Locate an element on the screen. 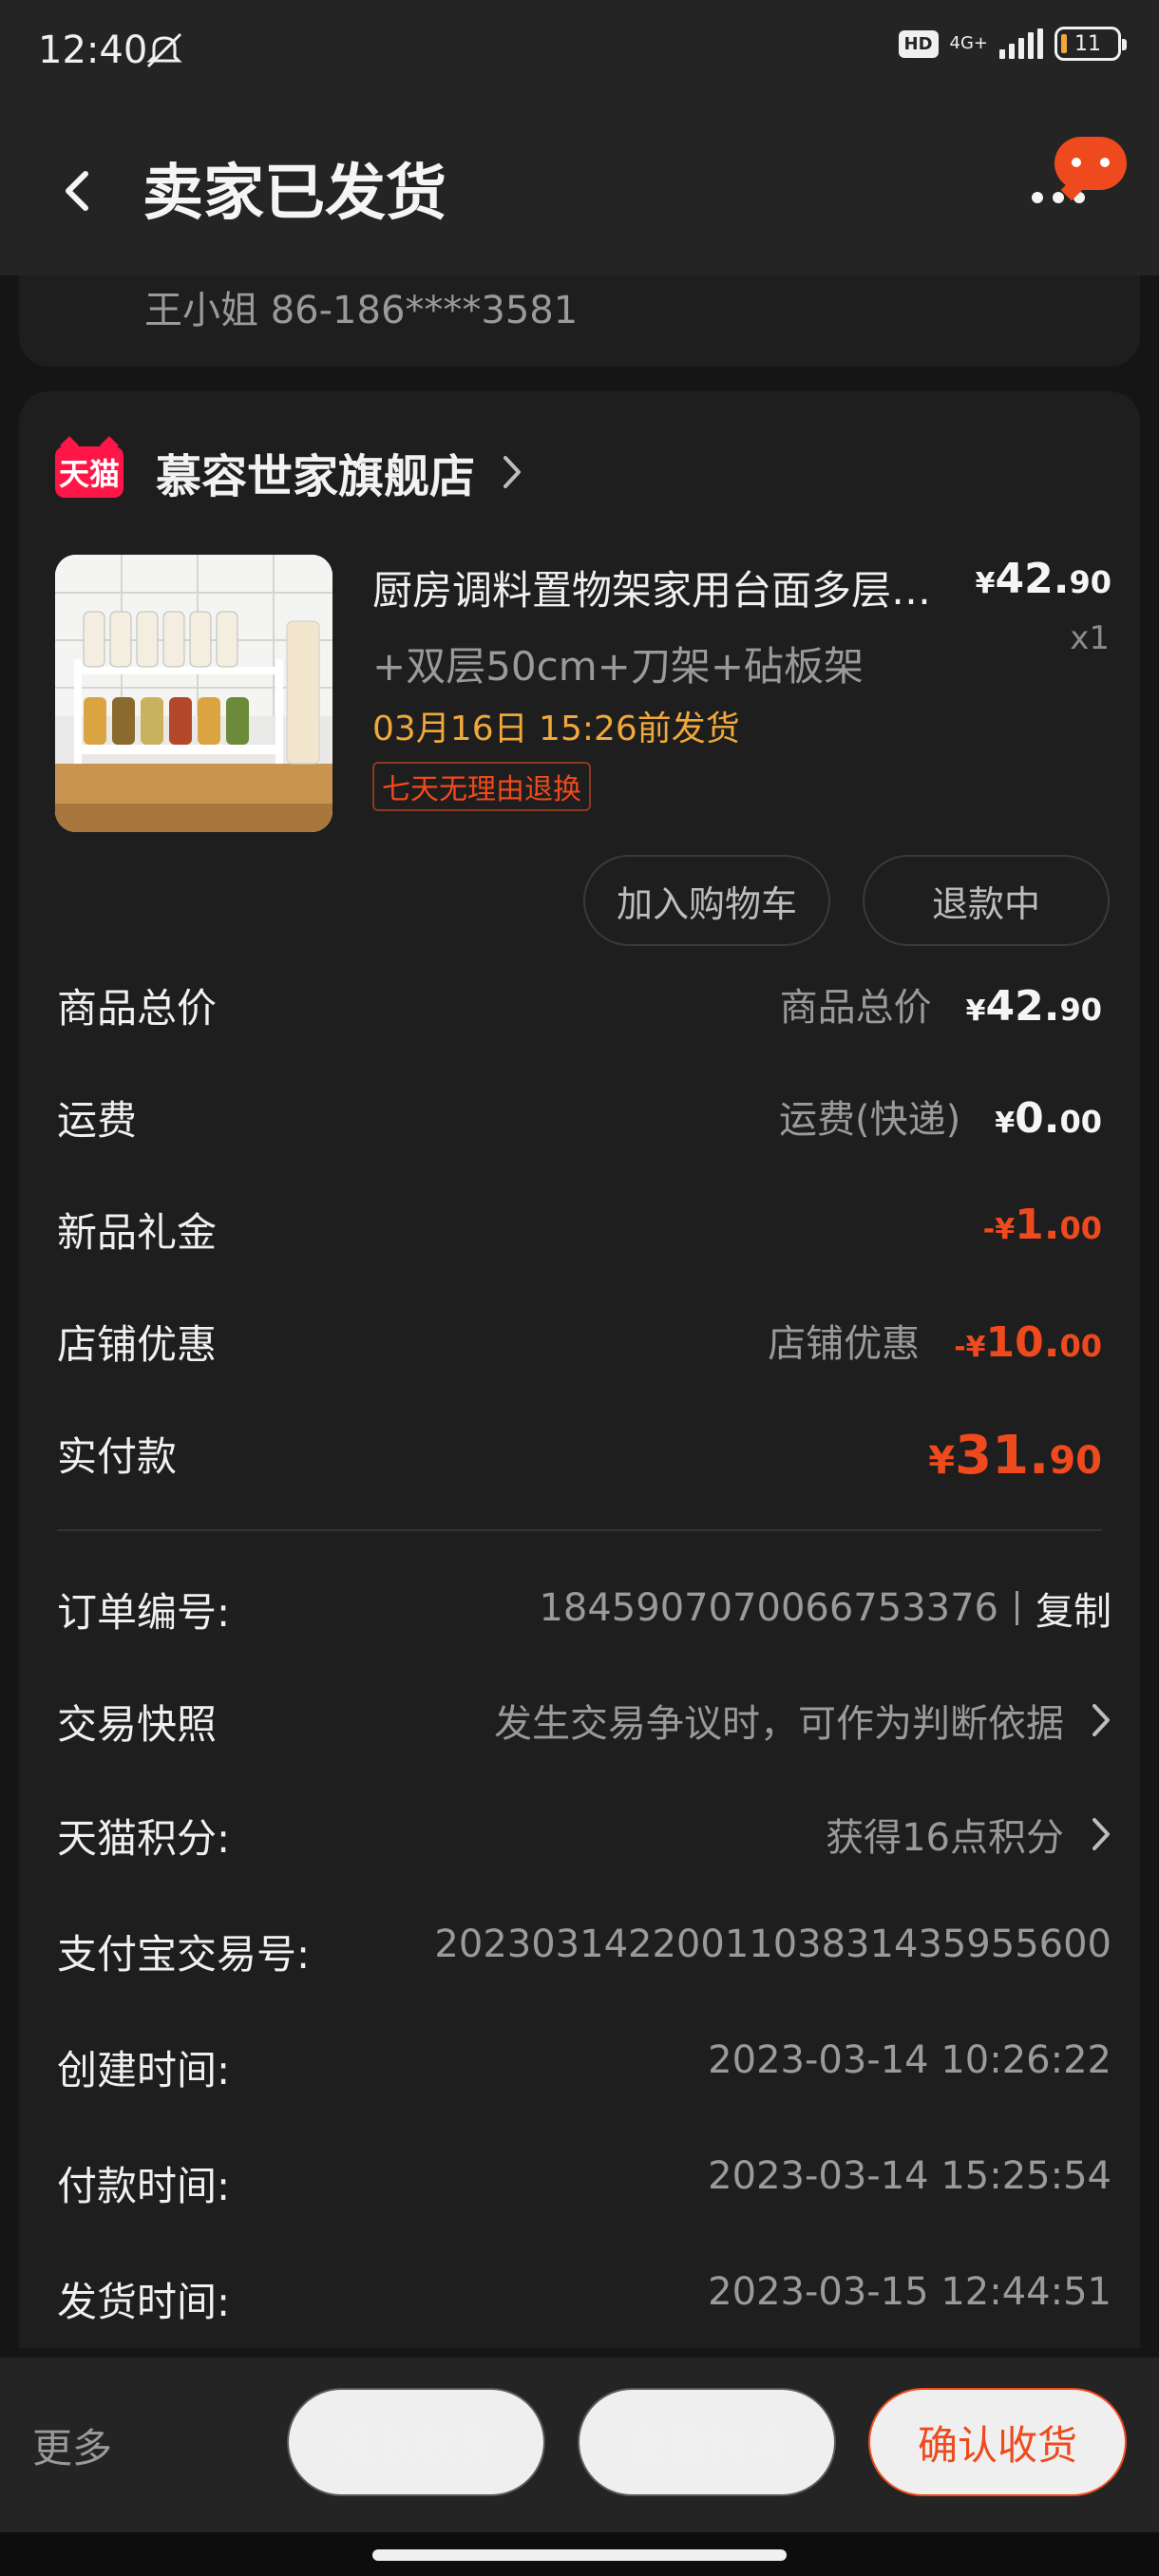 Image resolution: width=1159 pixels, height=2576 pixels. ship-deadline: 03月16日 15:26前发货 is located at coordinates (556, 729).